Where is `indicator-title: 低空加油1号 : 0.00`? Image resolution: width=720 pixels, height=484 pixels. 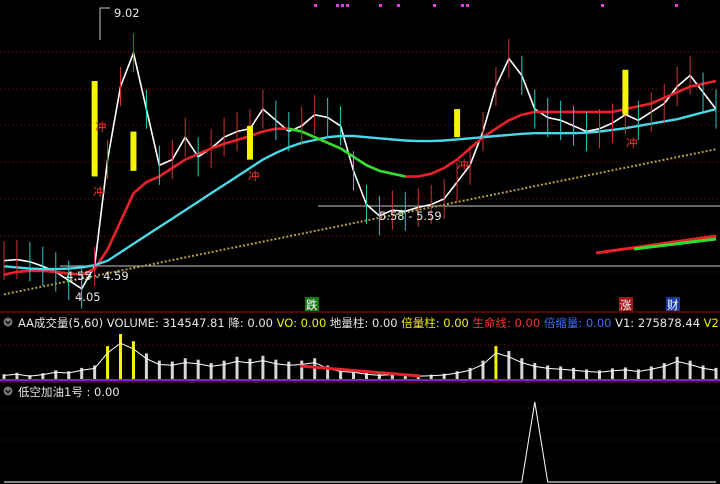 indicator-title: 低空加油1号 : 0.00 is located at coordinates (69, 392).